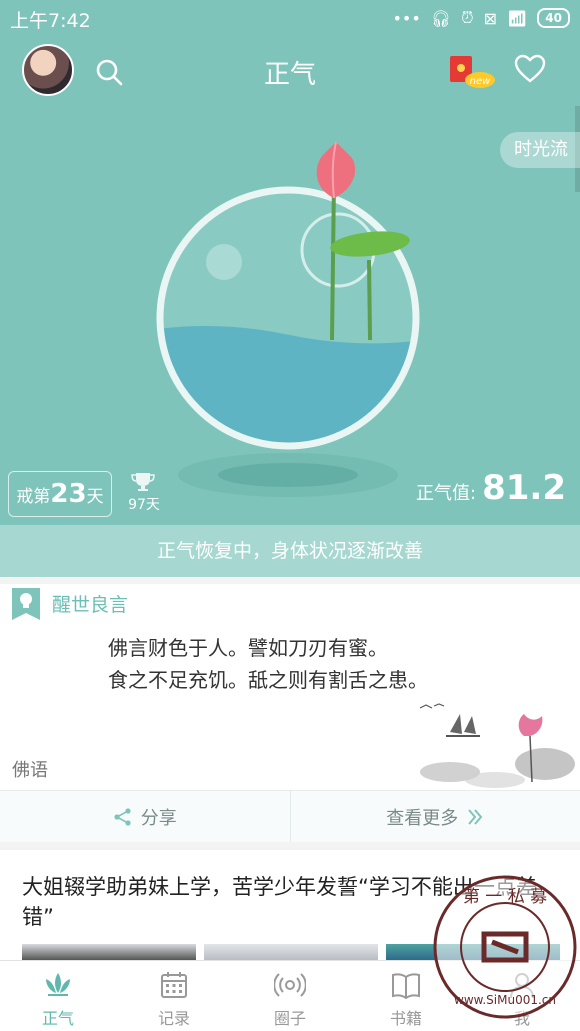 The image size is (580, 1031). What do you see at coordinates (446, 493) in the screenshot?
I see `zhengqi-label: 正气值:` at bounding box center [446, 493].